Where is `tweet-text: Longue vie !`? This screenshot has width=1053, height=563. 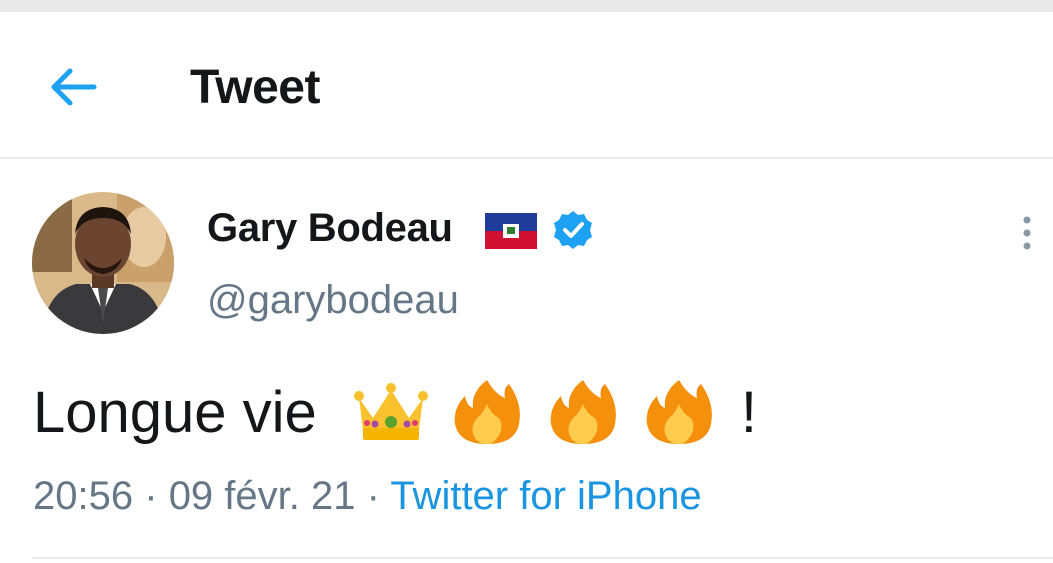
tweet-text: Longue vie ! is located at coordinates (395, 412).